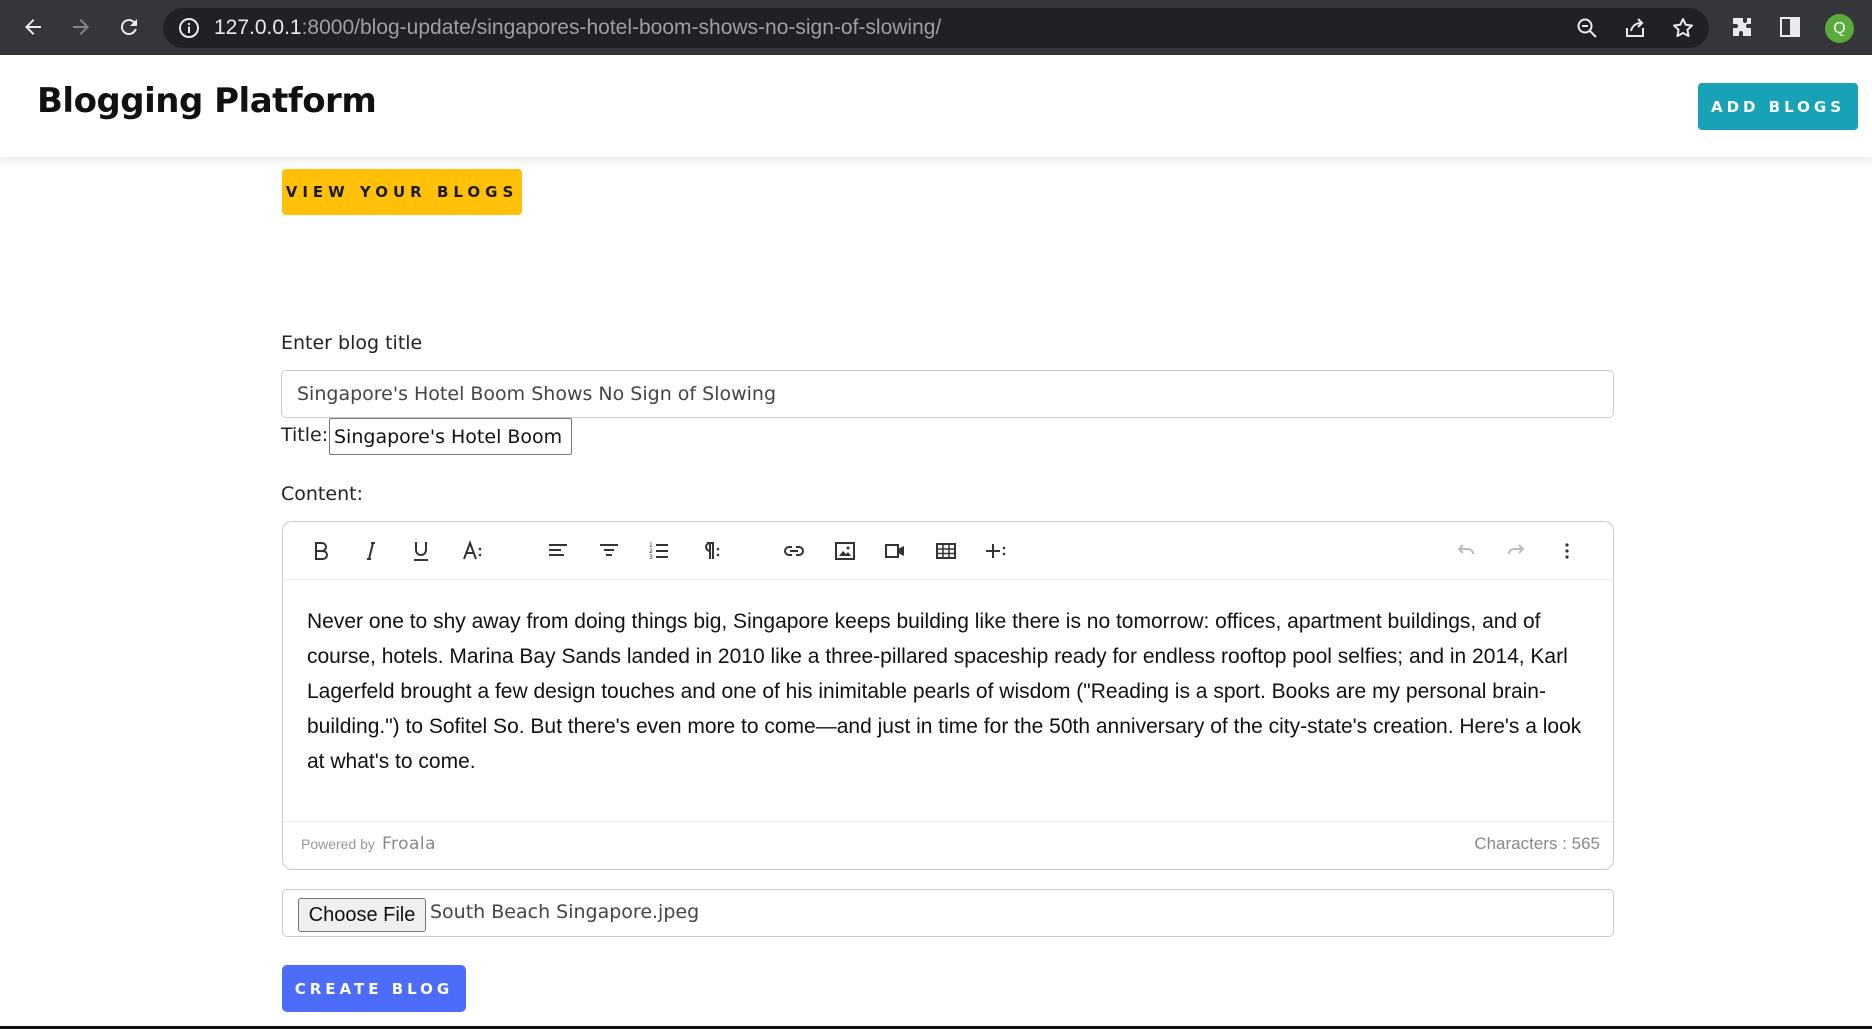  Describe the element at coordinates (1587, 28) in the screenshot. I see `zoom-icon` at that location.